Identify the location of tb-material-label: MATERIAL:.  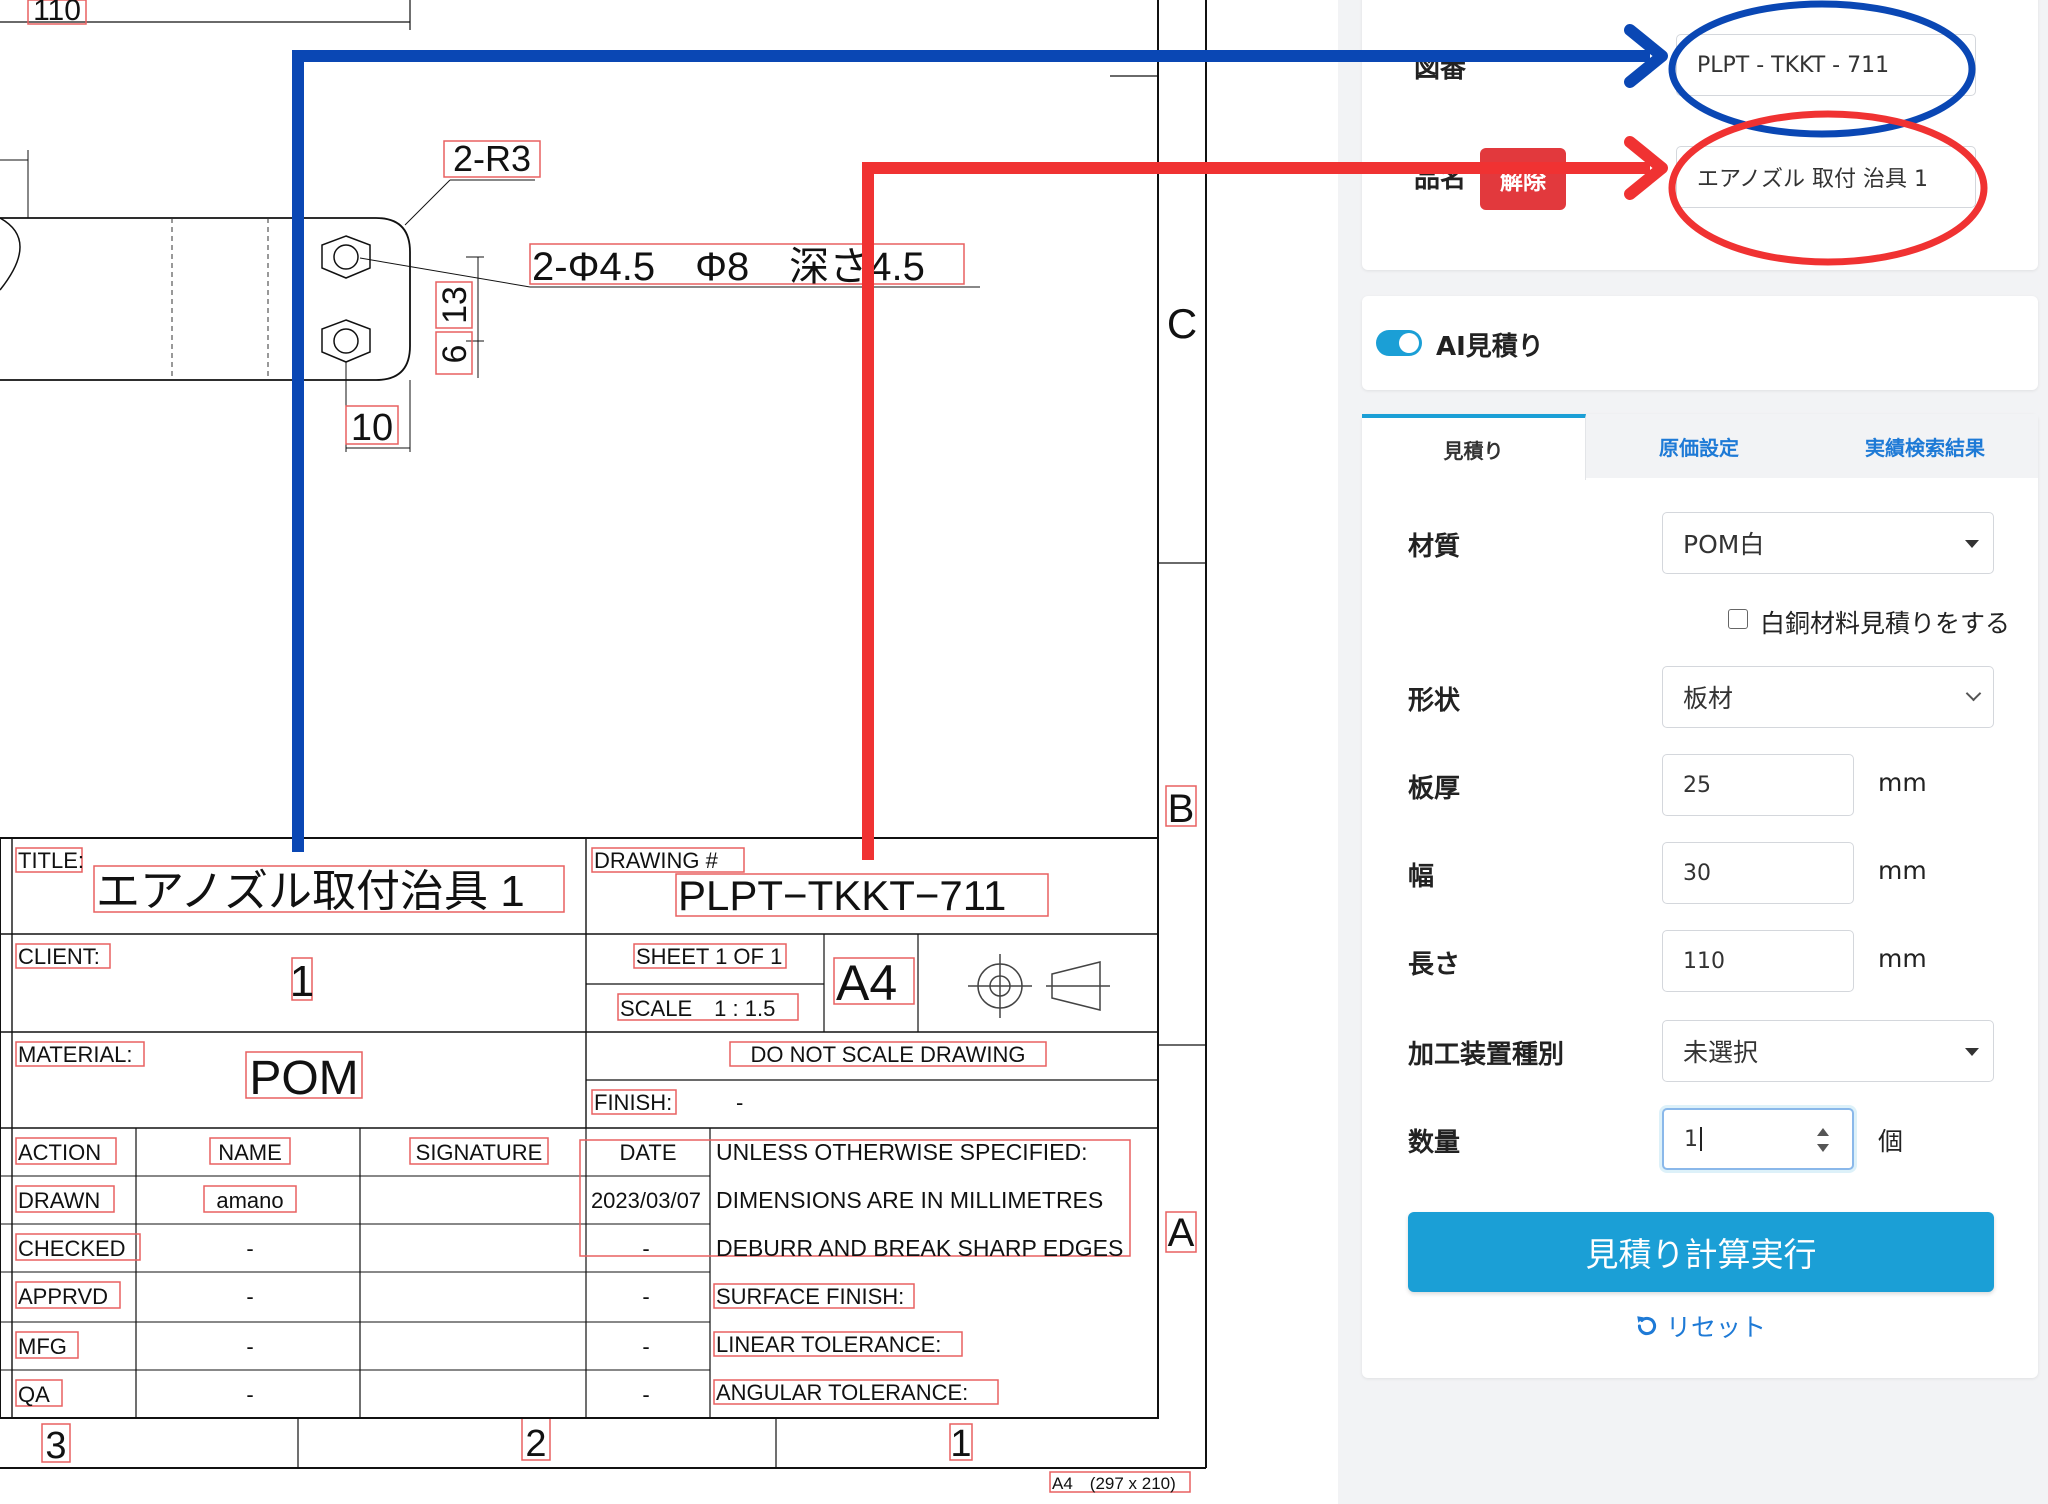
(75, 1054).